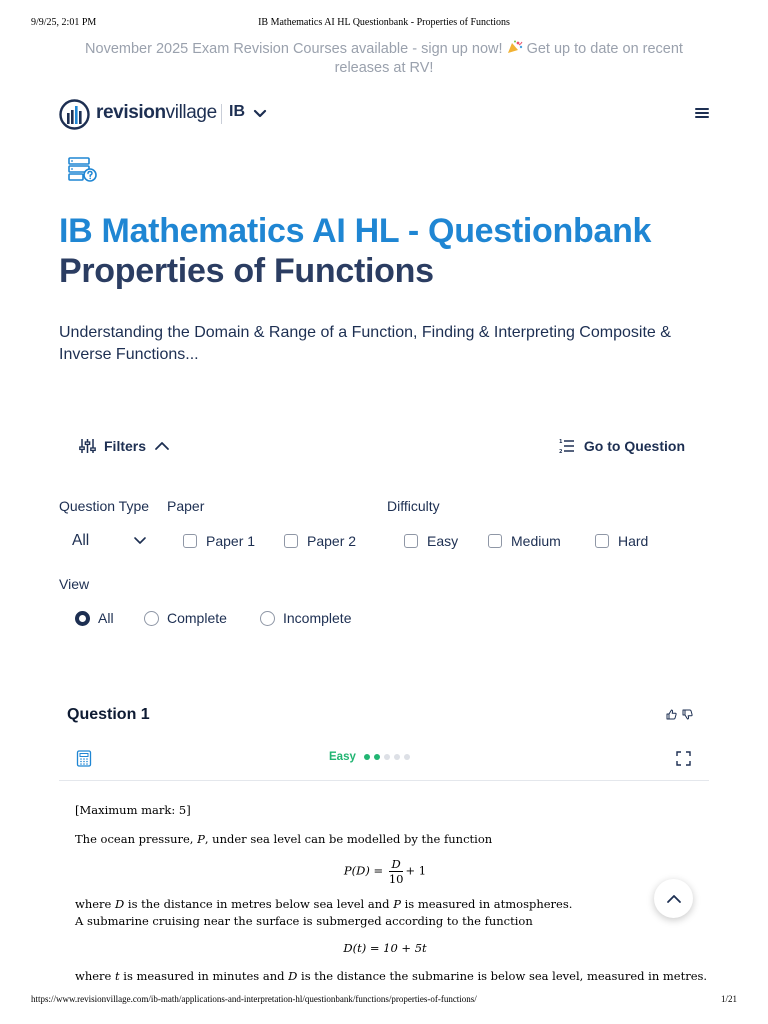 Image resolution: width=768 pixels, height=1024 pixels. I want to click on equation-lhs: P(D) =, so click(365, 870).